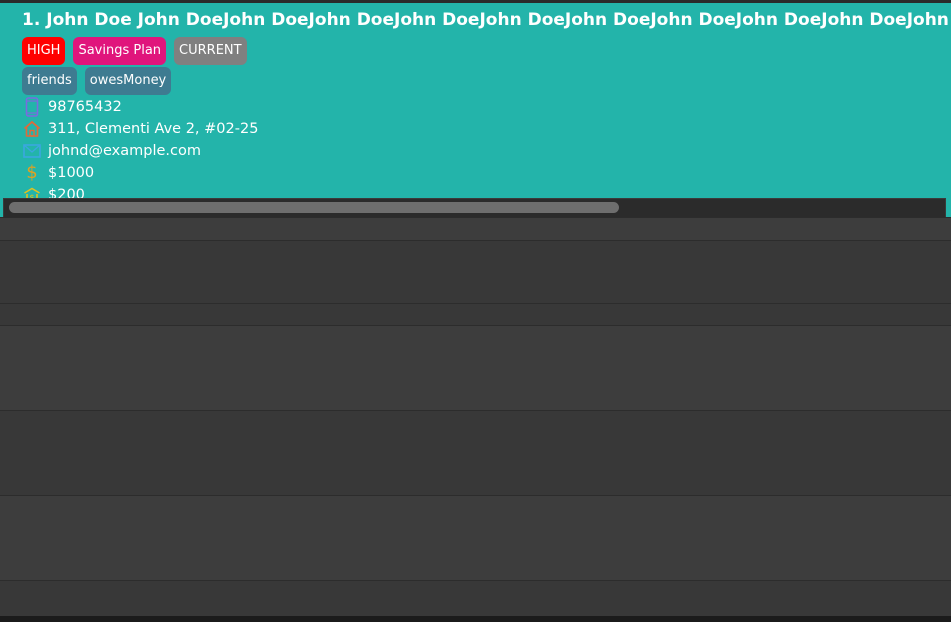  I want to click on phone-row: 98765432, so click(486, 107).